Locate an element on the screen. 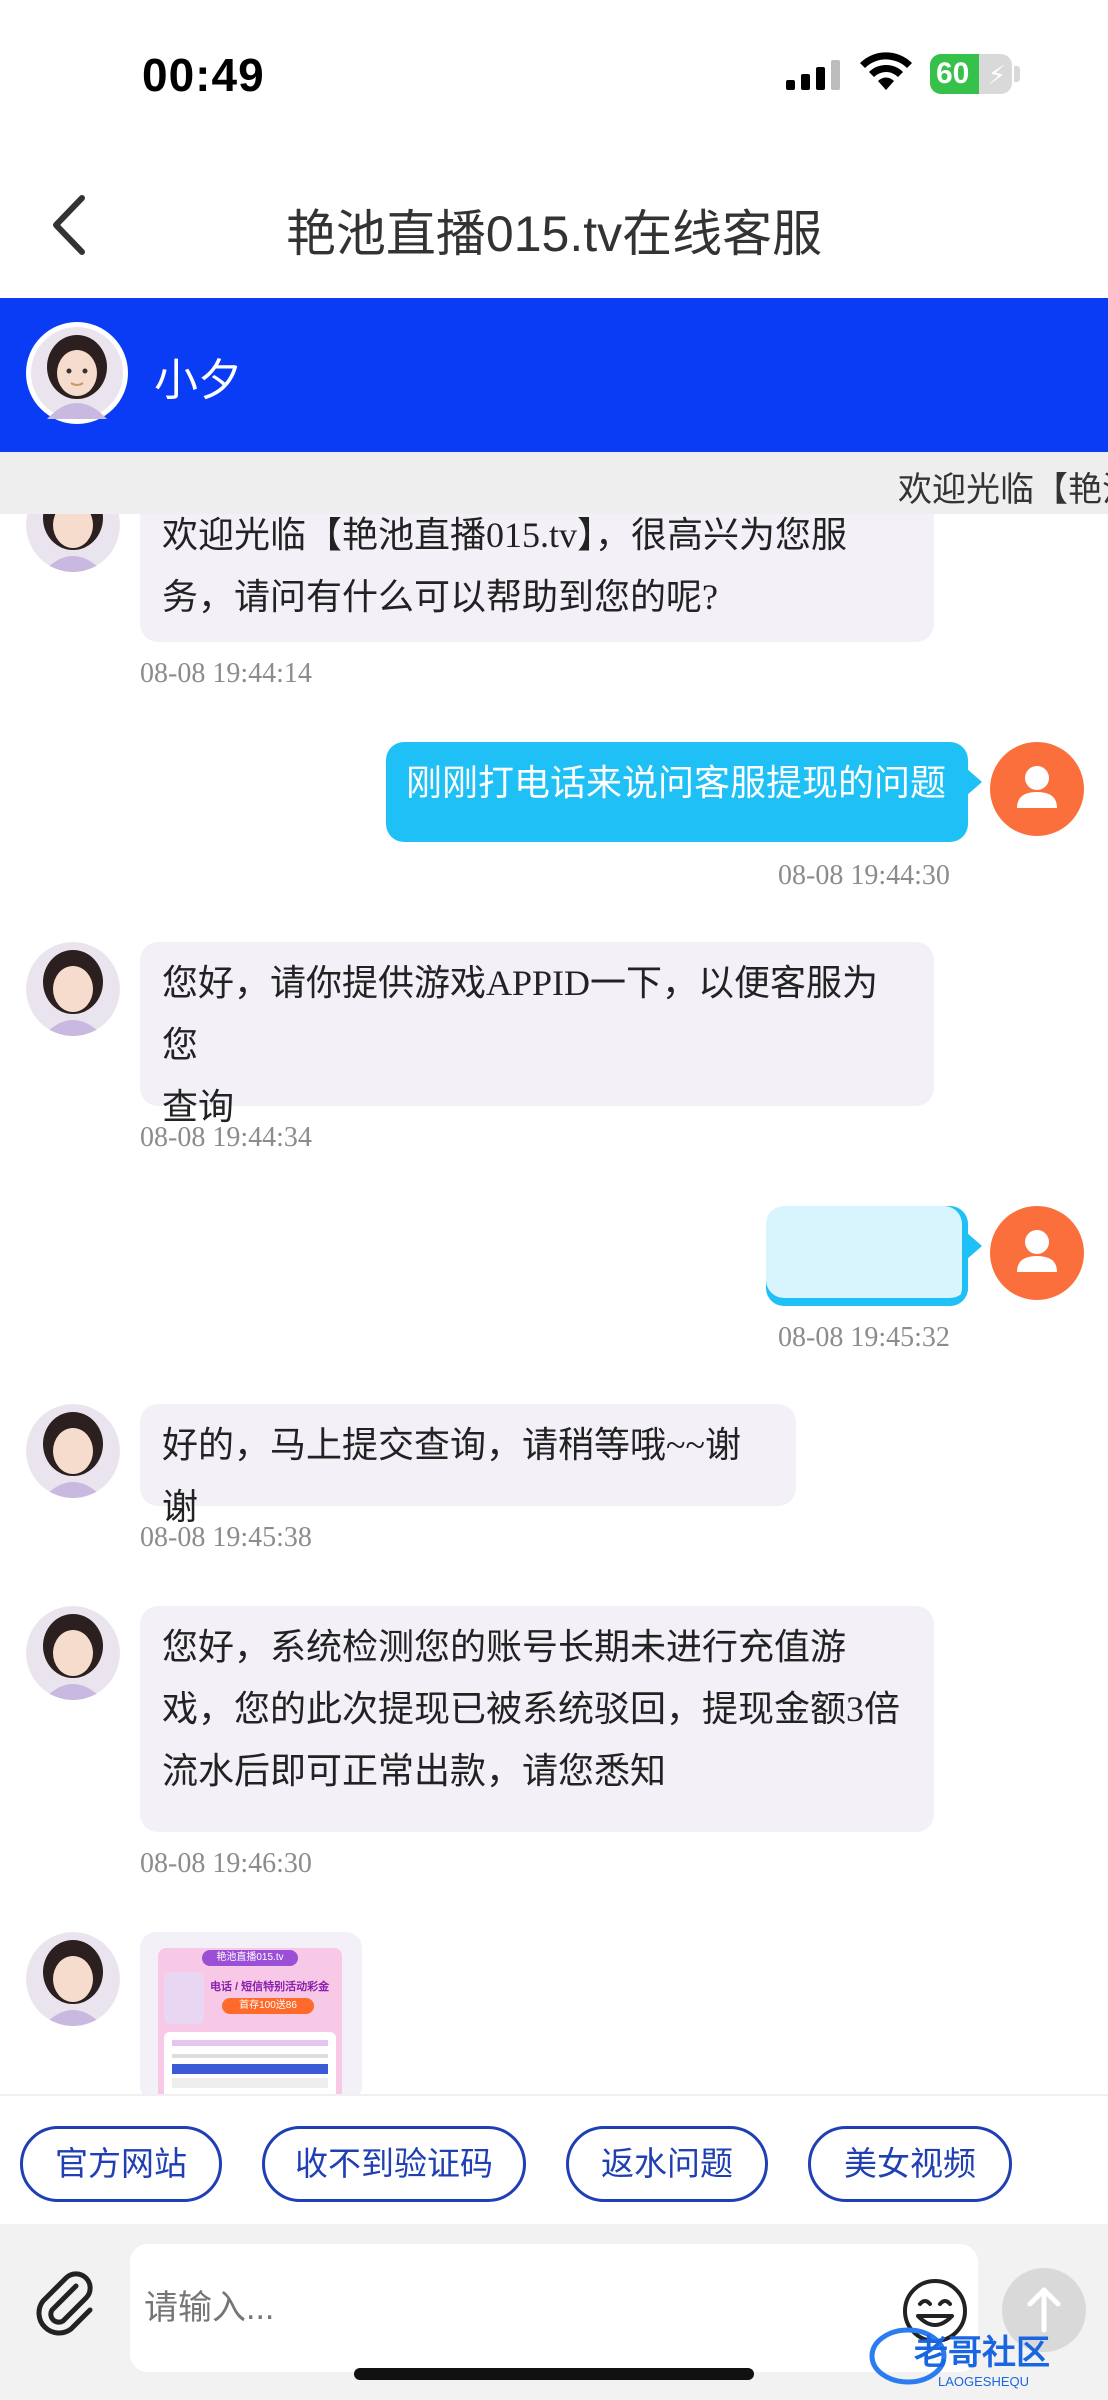  svg-text: 老哥社区 is located at coordinates (982, 2353).